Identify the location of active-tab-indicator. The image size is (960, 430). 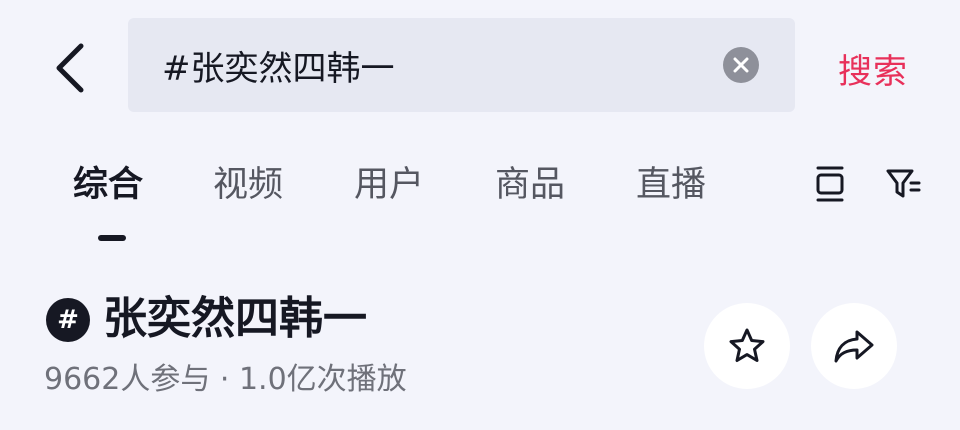
(112, 238).